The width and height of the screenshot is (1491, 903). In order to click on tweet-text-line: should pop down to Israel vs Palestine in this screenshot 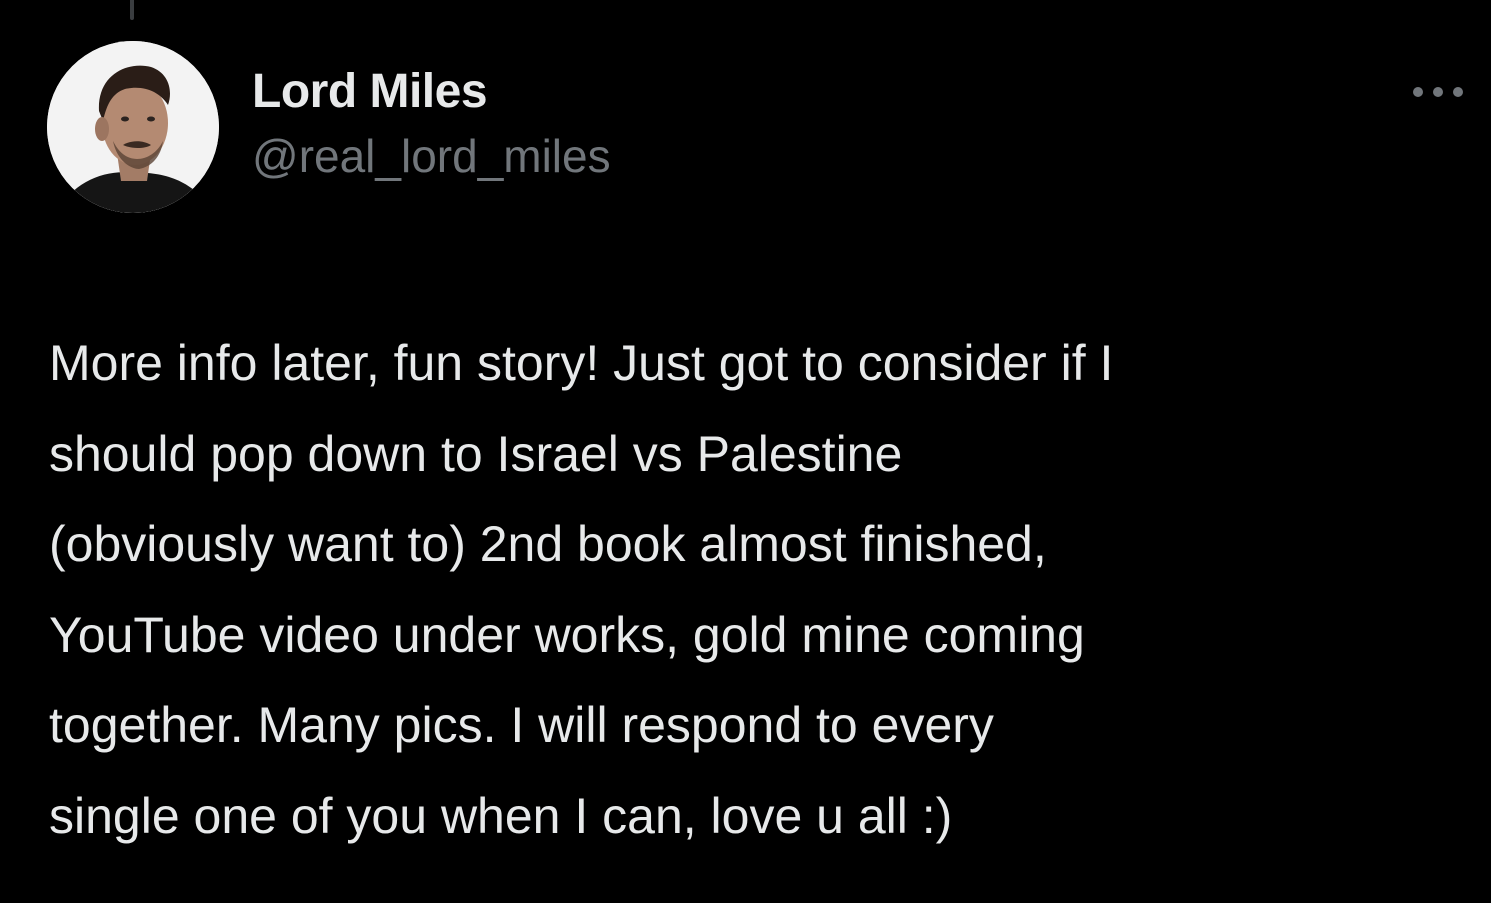, I will do `click(476, 453)`.